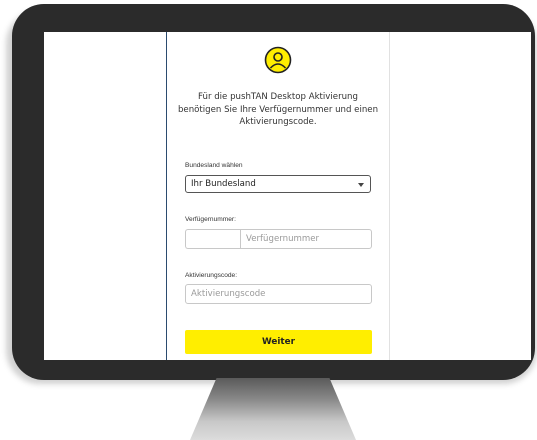  Describe the element at coordinates (278, 184) in the screenshot. I see `bundesland-select: Ihr Bundesland` at that location.